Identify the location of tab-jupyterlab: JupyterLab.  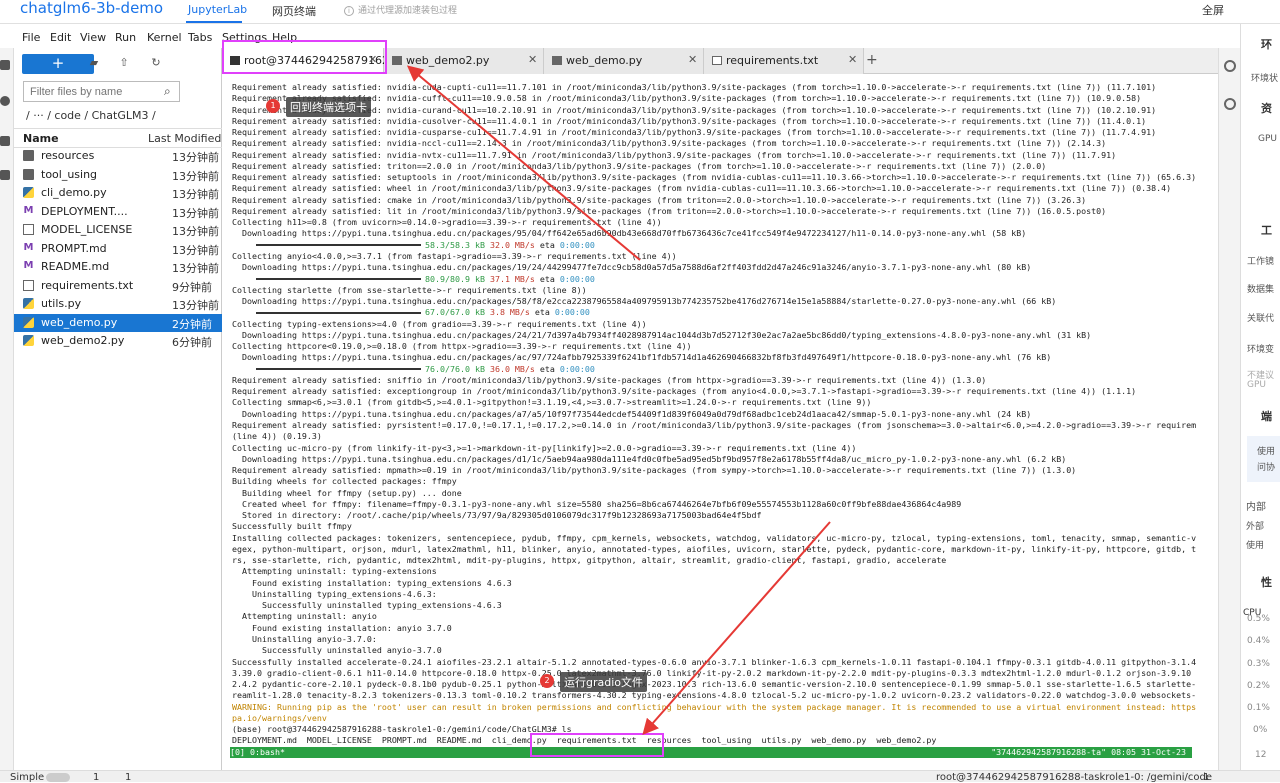
(217, 9).